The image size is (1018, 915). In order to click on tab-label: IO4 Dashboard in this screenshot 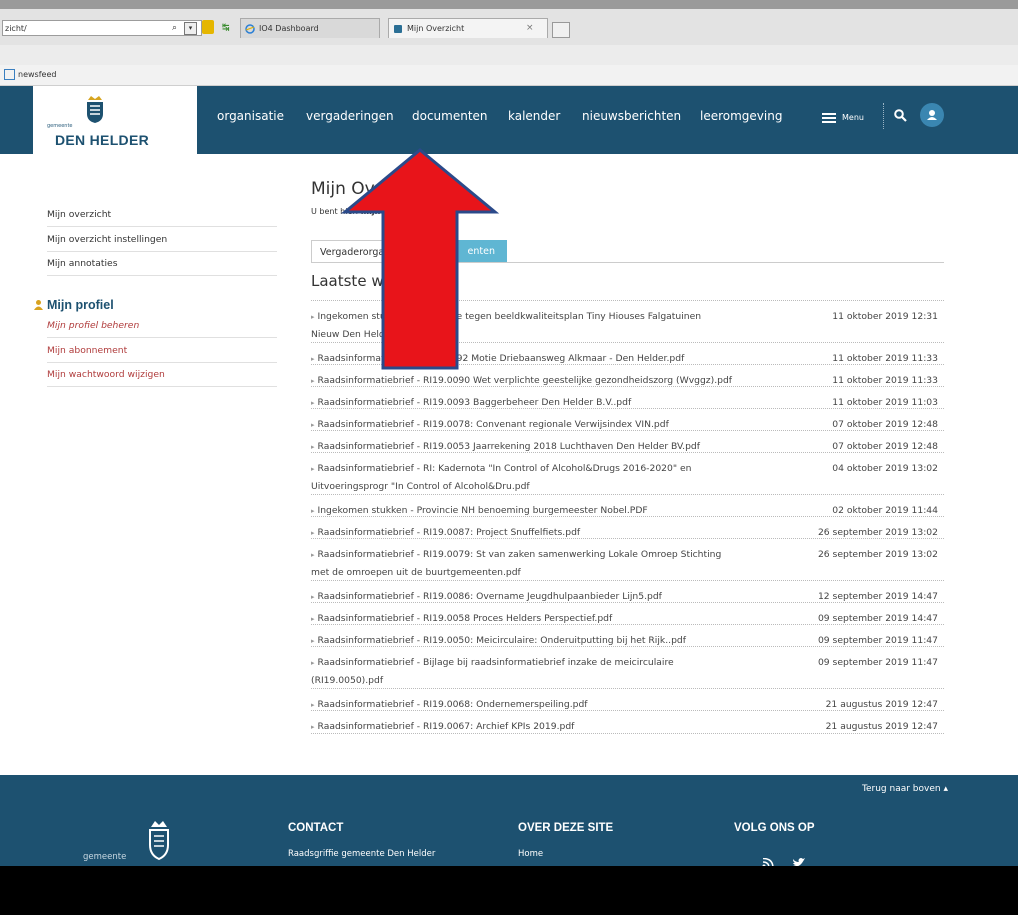, I will do `click(289, 28)`.